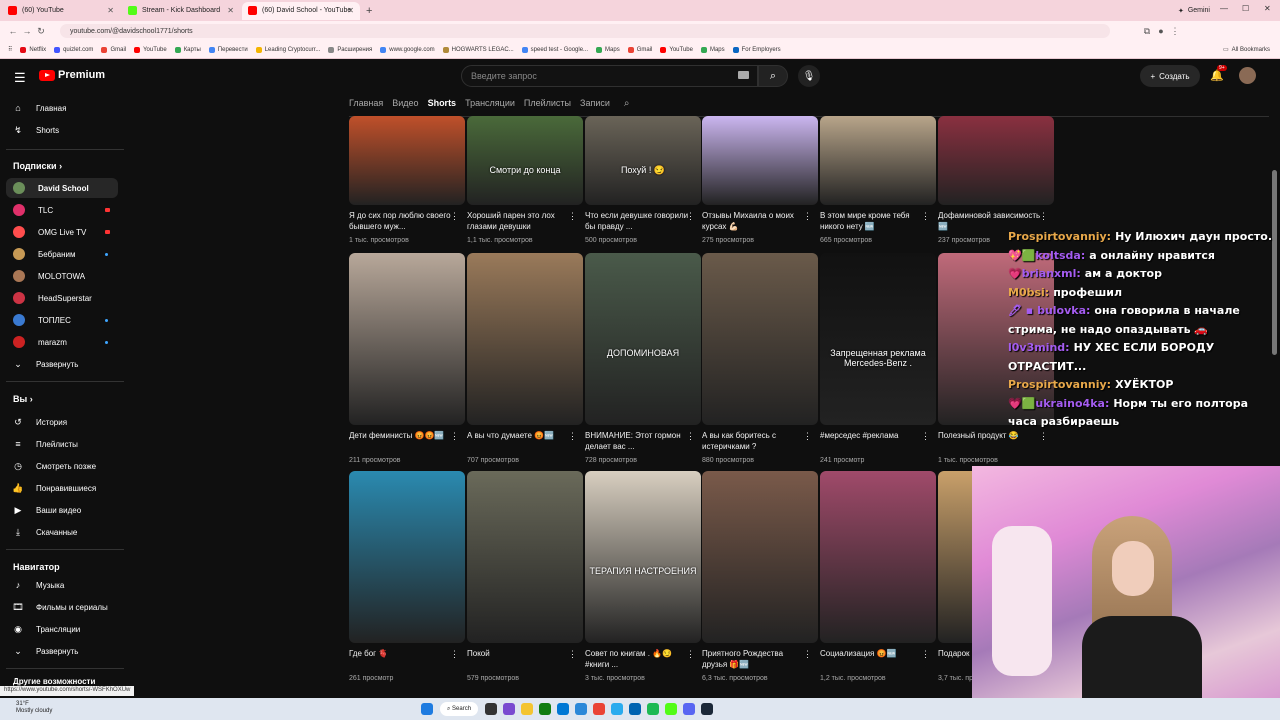 This screenshot has width=1280, height=720. I want to click on short-title: А вы как боритесь с истеричками ?, so click(754, 441).